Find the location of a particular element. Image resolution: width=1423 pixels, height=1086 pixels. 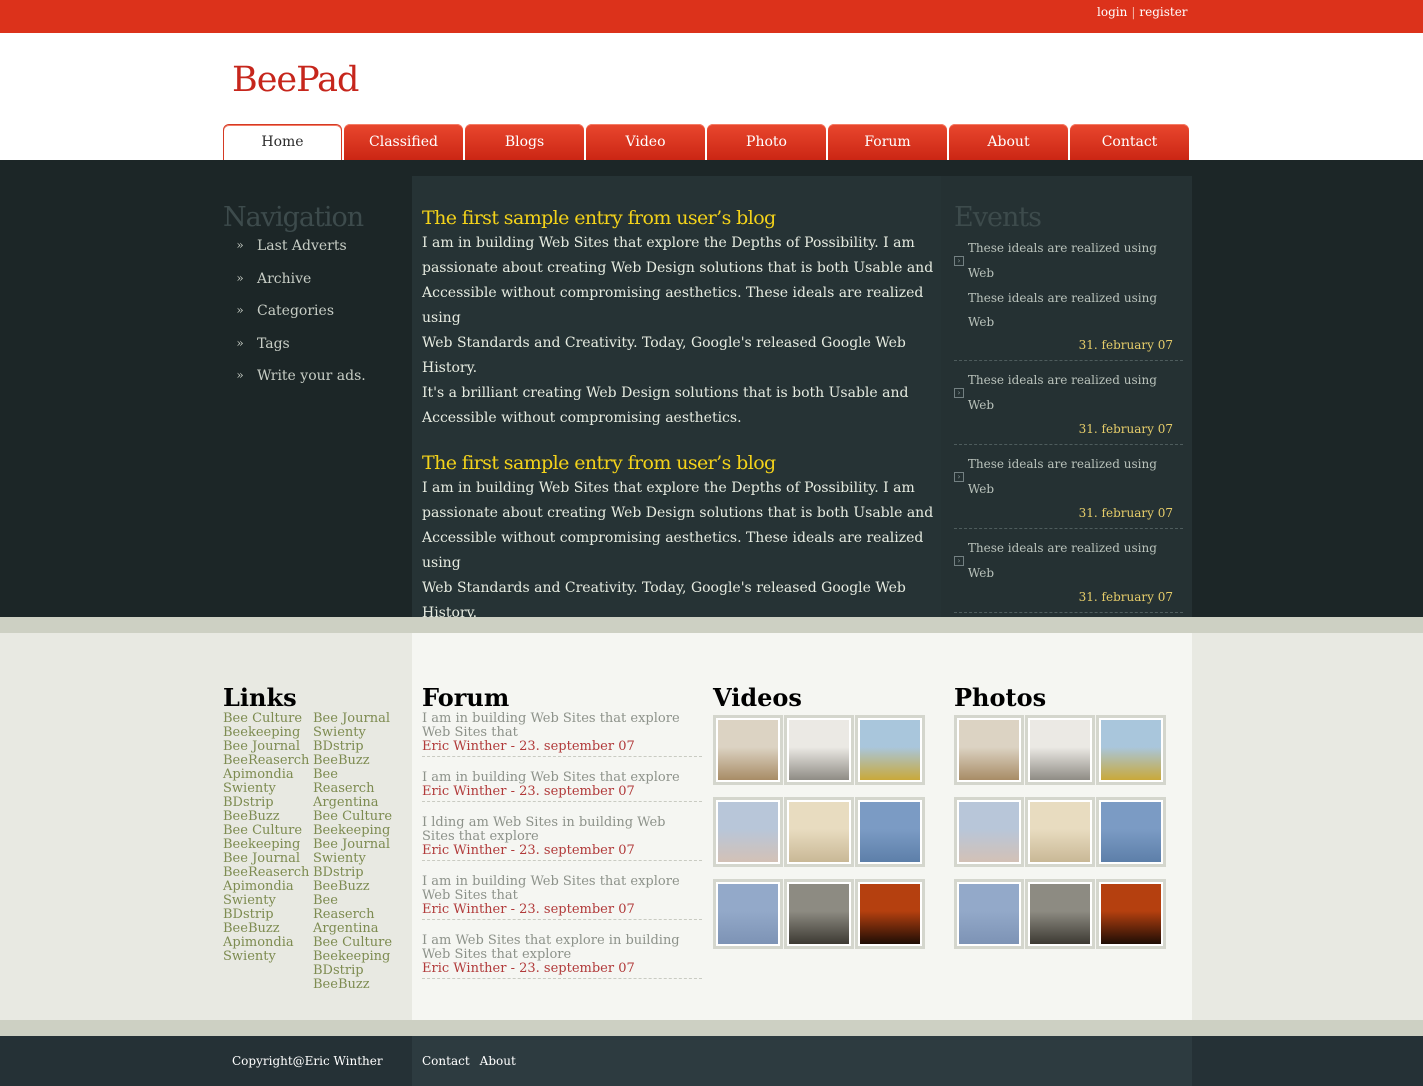

navigation-item: » Categories is located at coordinates (313, 319).